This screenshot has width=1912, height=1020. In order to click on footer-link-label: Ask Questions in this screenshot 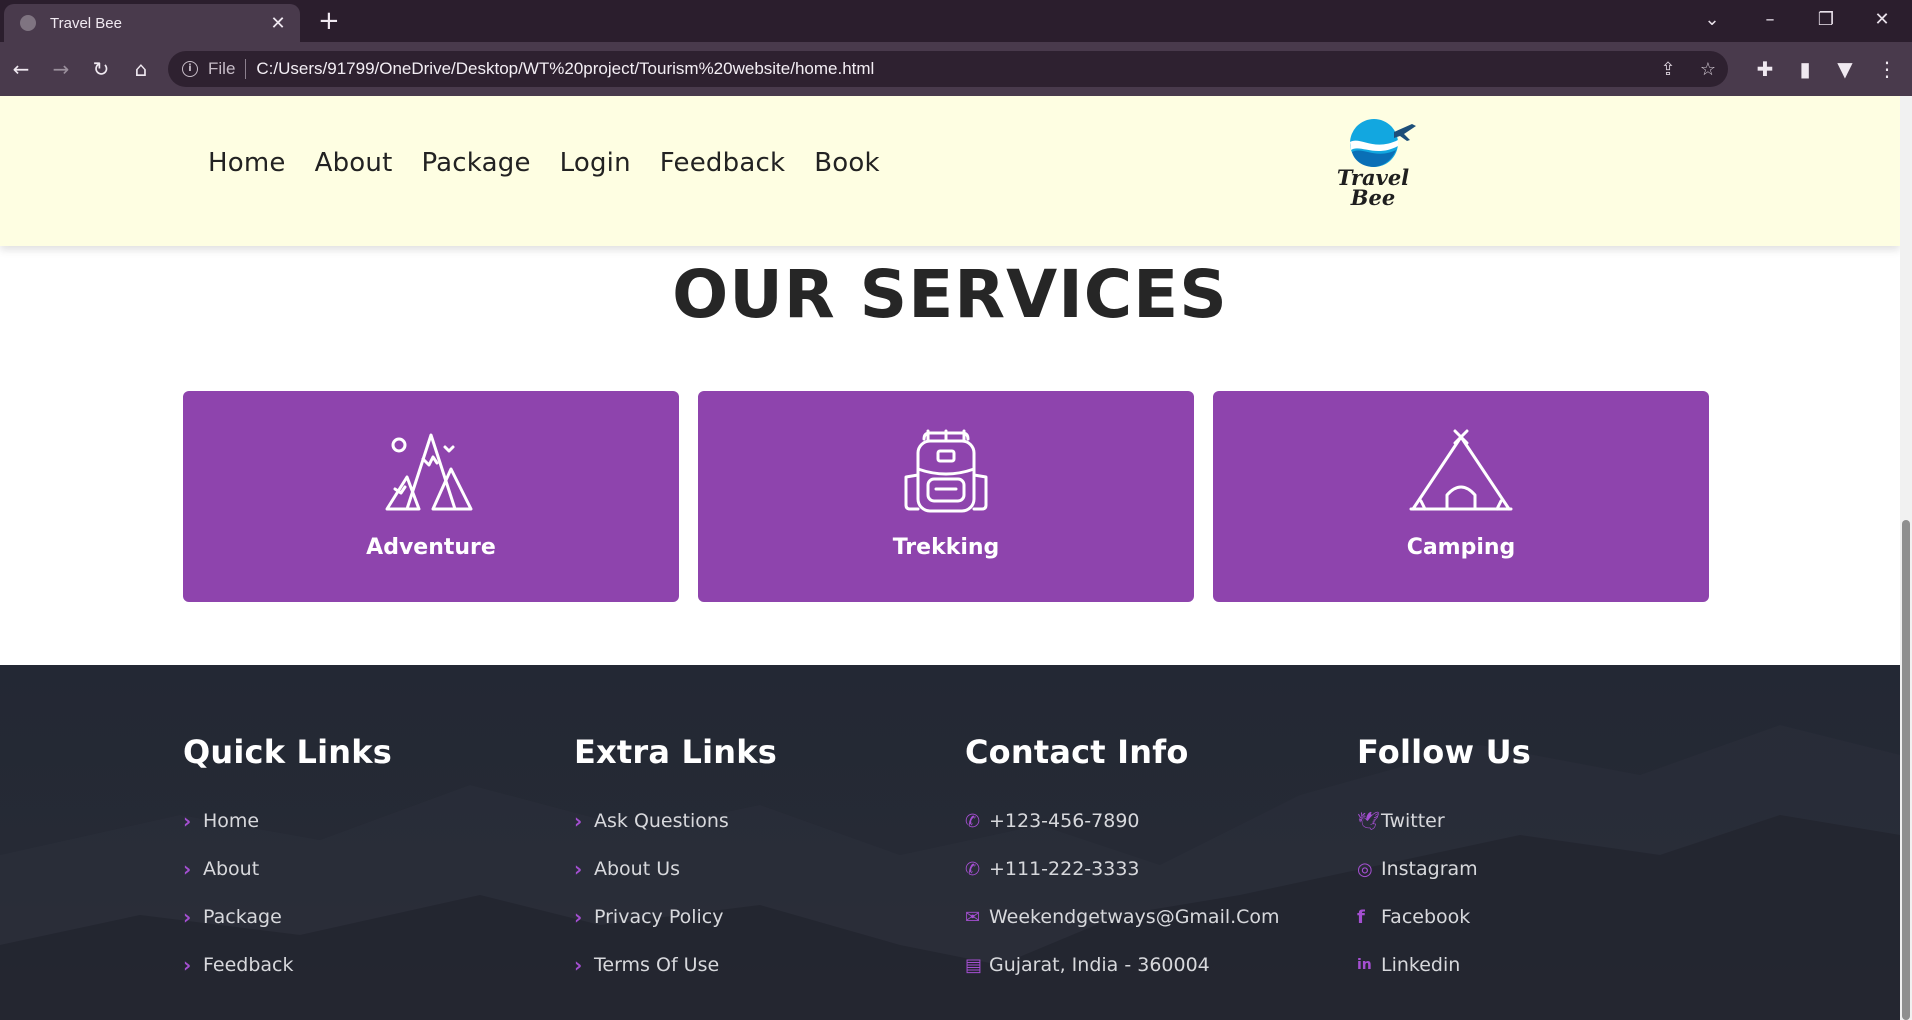, I will do `click(661, 821)`.